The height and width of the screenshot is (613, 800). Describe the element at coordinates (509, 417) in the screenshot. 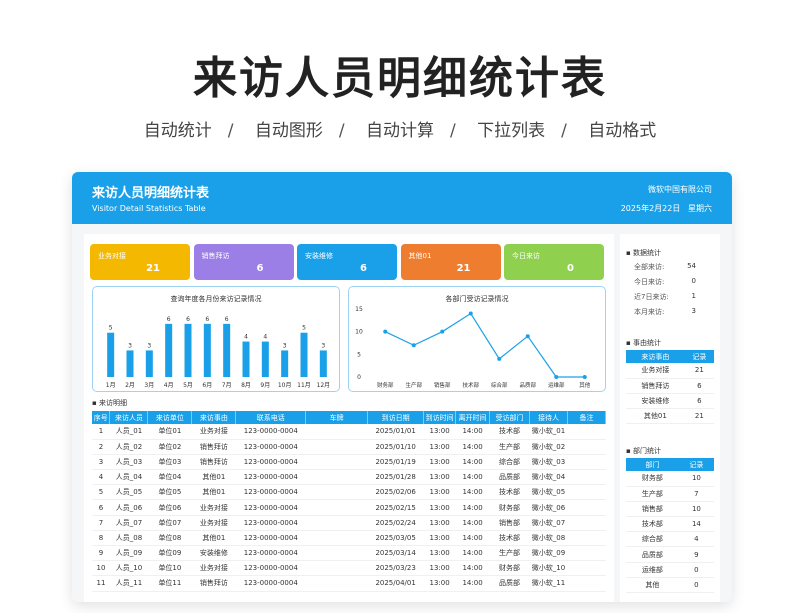

I see `column-header: 受访部门` at that location.